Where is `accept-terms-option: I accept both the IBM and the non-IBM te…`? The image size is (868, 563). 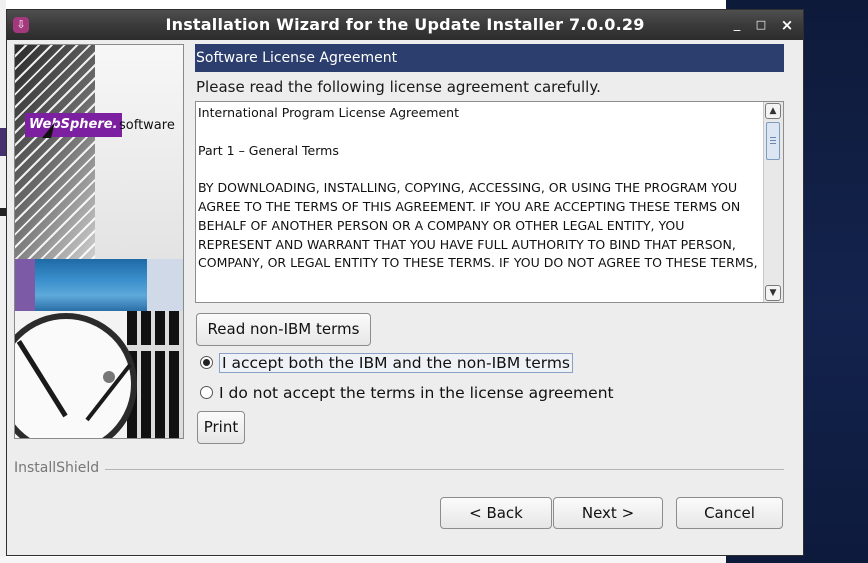
accept-terms-option: I accept both the IBM and the non-IBM te… is located at coordinates (387, 363).